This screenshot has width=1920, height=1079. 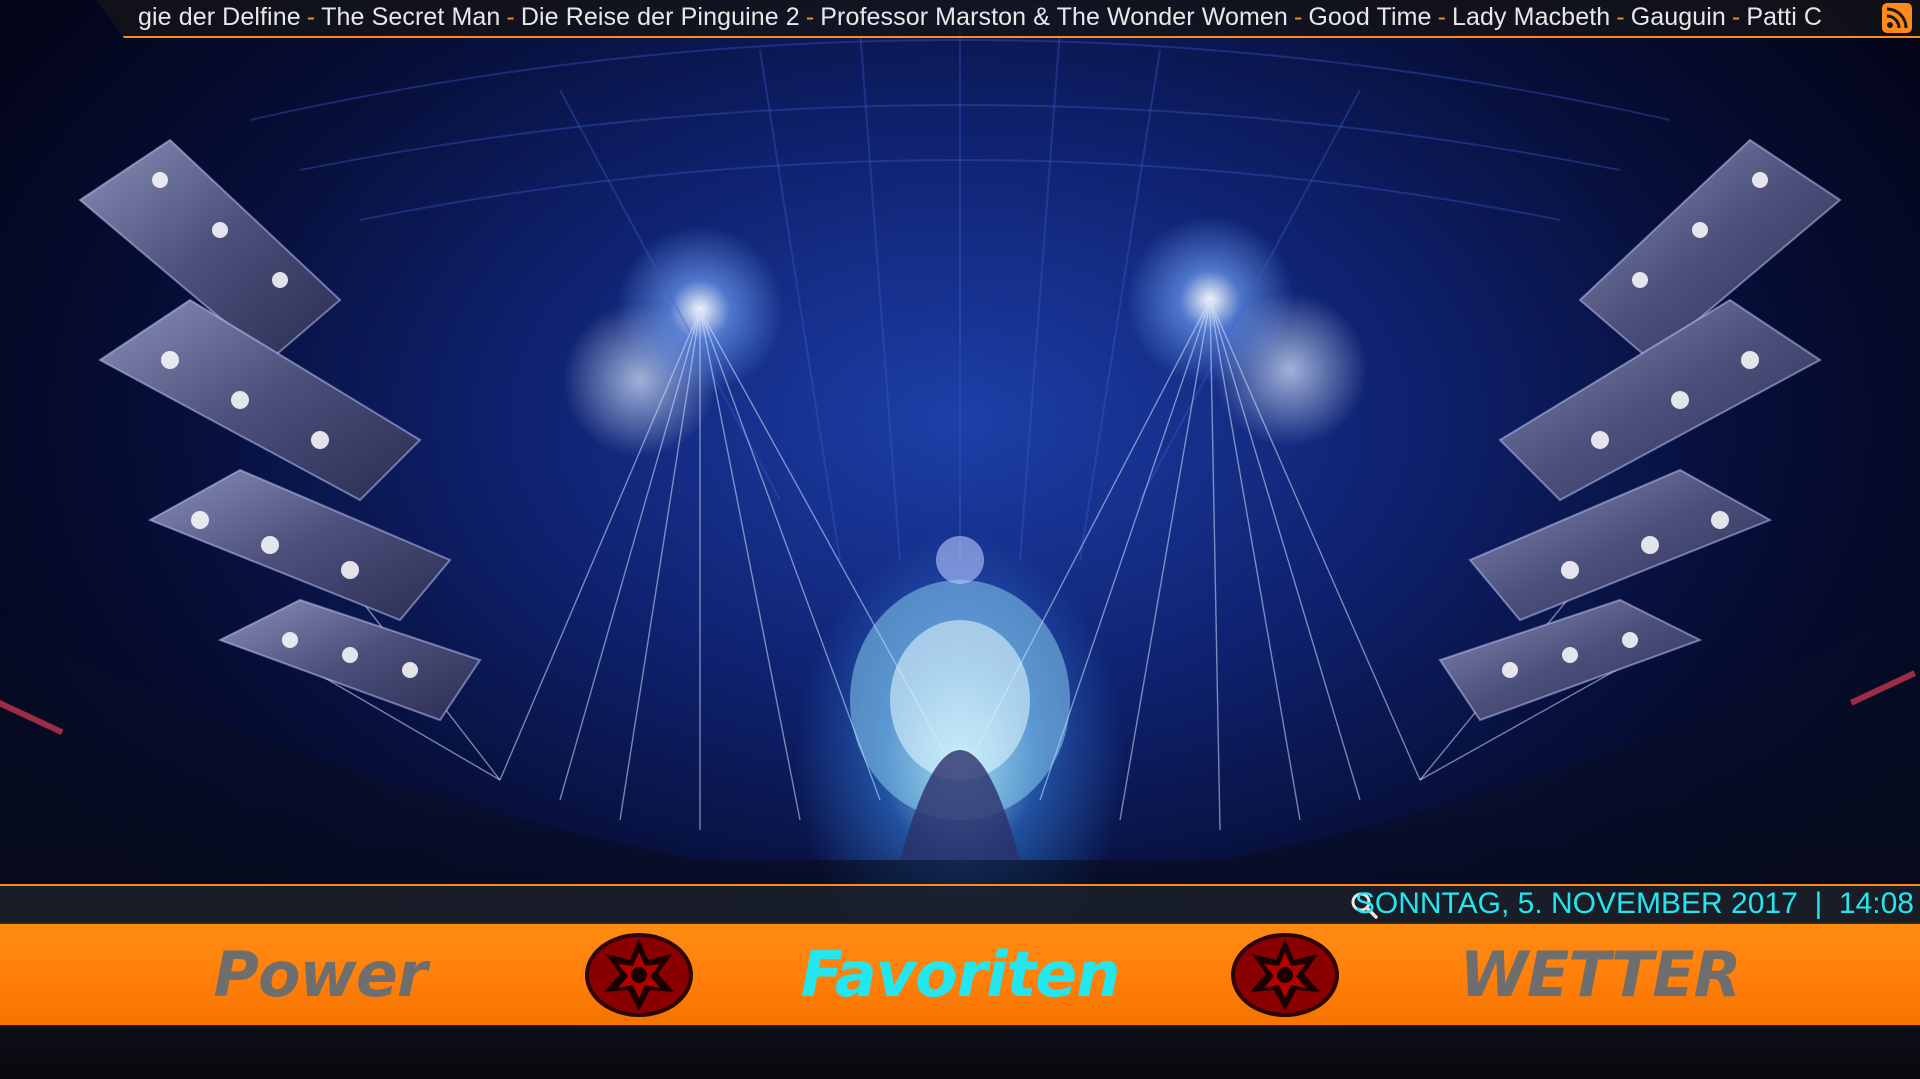 I want to click on rss-icon, so click(x=1897, y=18).